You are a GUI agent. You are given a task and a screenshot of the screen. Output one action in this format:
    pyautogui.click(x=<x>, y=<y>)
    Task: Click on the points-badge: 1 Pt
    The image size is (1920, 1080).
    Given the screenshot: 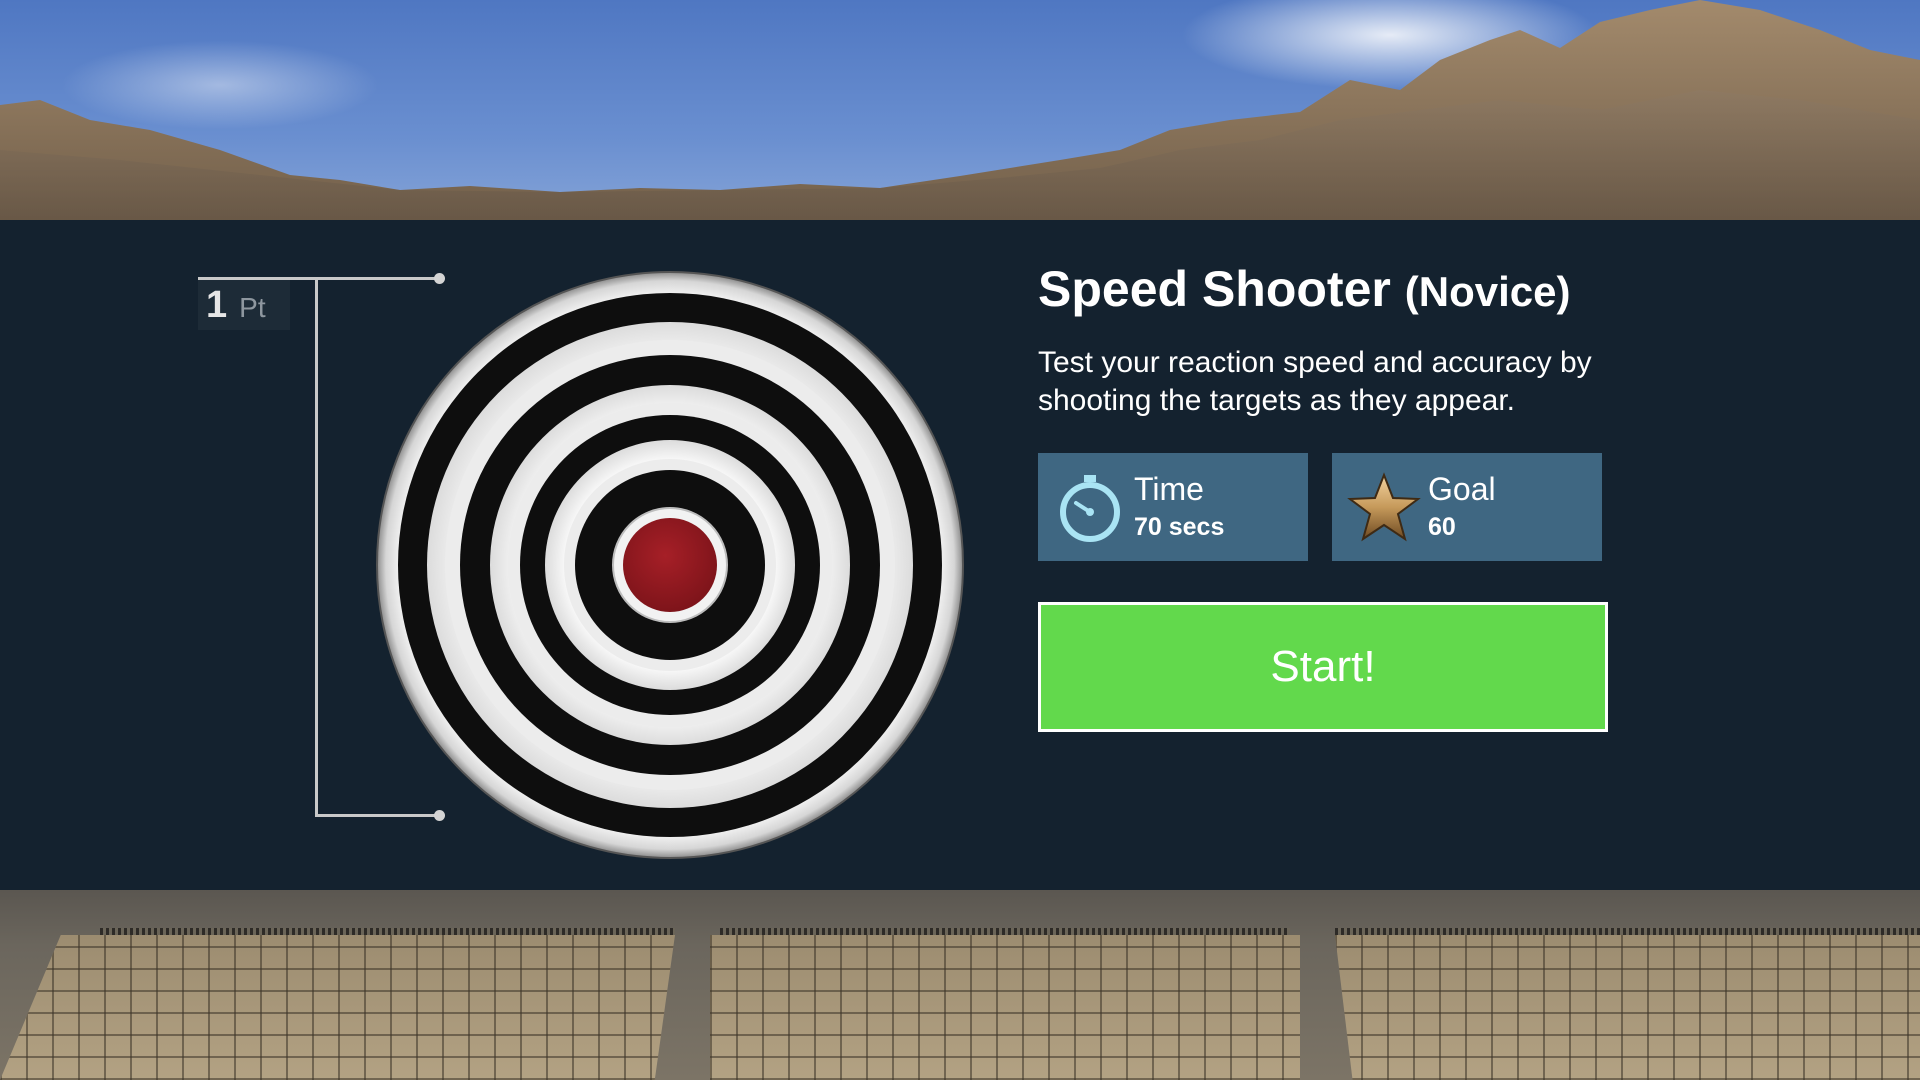 What is the action you would take?
    pyautogui.click(x=244, y=305)
    